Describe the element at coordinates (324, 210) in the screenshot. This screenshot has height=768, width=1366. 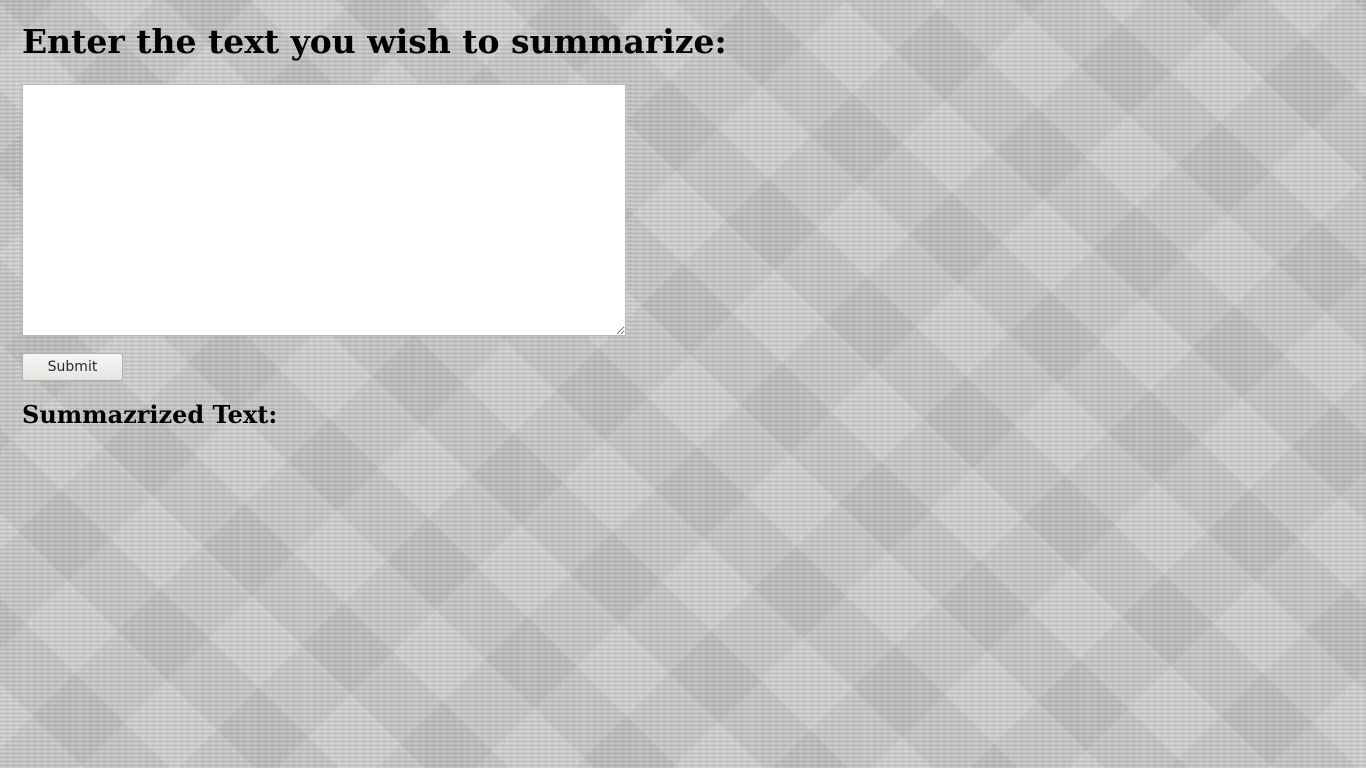
I see `text-input-area` at that location.